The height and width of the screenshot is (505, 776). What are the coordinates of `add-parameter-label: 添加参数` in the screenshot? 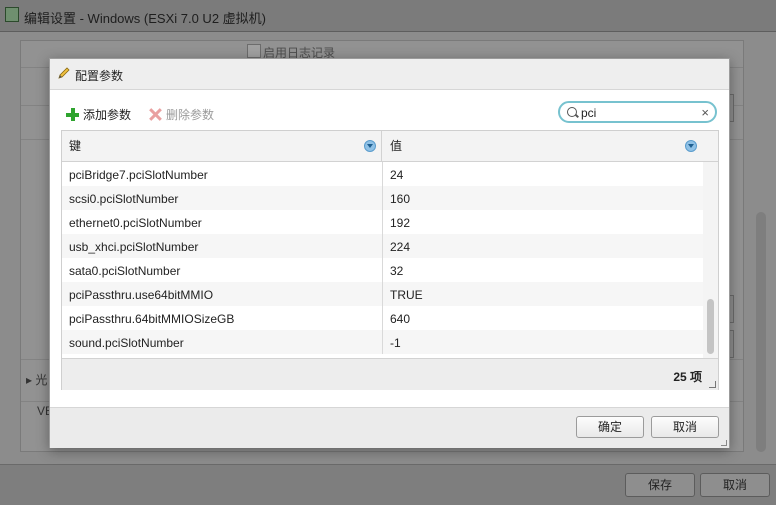 It's located at (107, 115).